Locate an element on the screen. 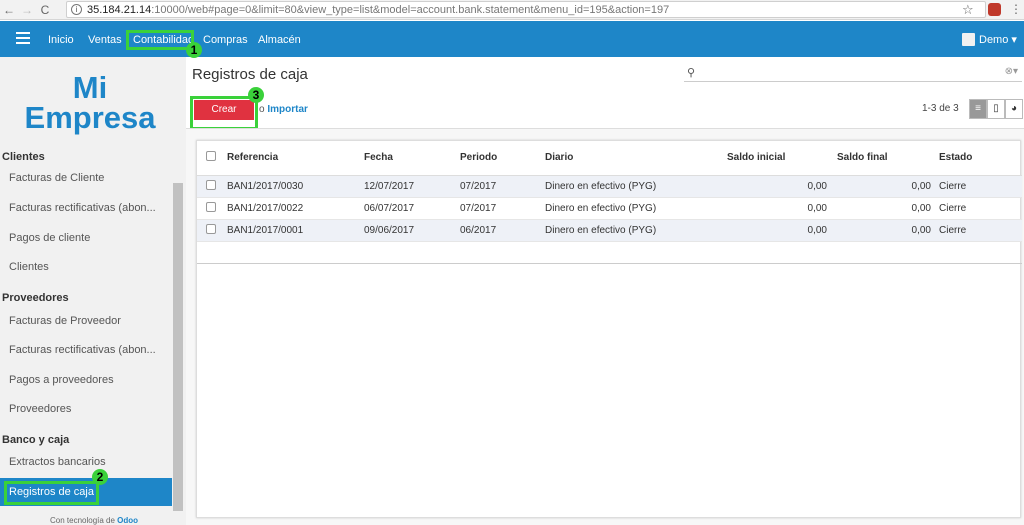  contabilidad-highlight is located at coordinates (160, 40).